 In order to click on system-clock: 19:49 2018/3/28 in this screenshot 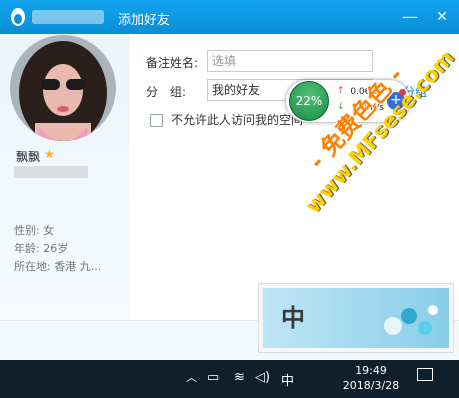, I will do `click(371, 378)`.